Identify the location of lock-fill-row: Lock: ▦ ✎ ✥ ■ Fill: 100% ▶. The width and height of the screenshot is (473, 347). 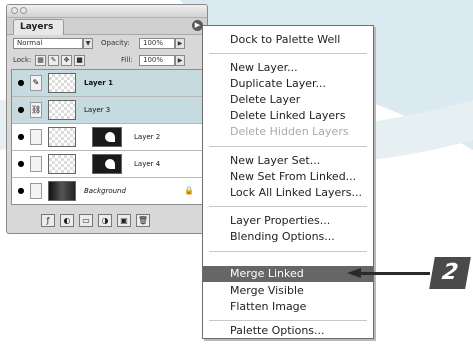
(107, 60).